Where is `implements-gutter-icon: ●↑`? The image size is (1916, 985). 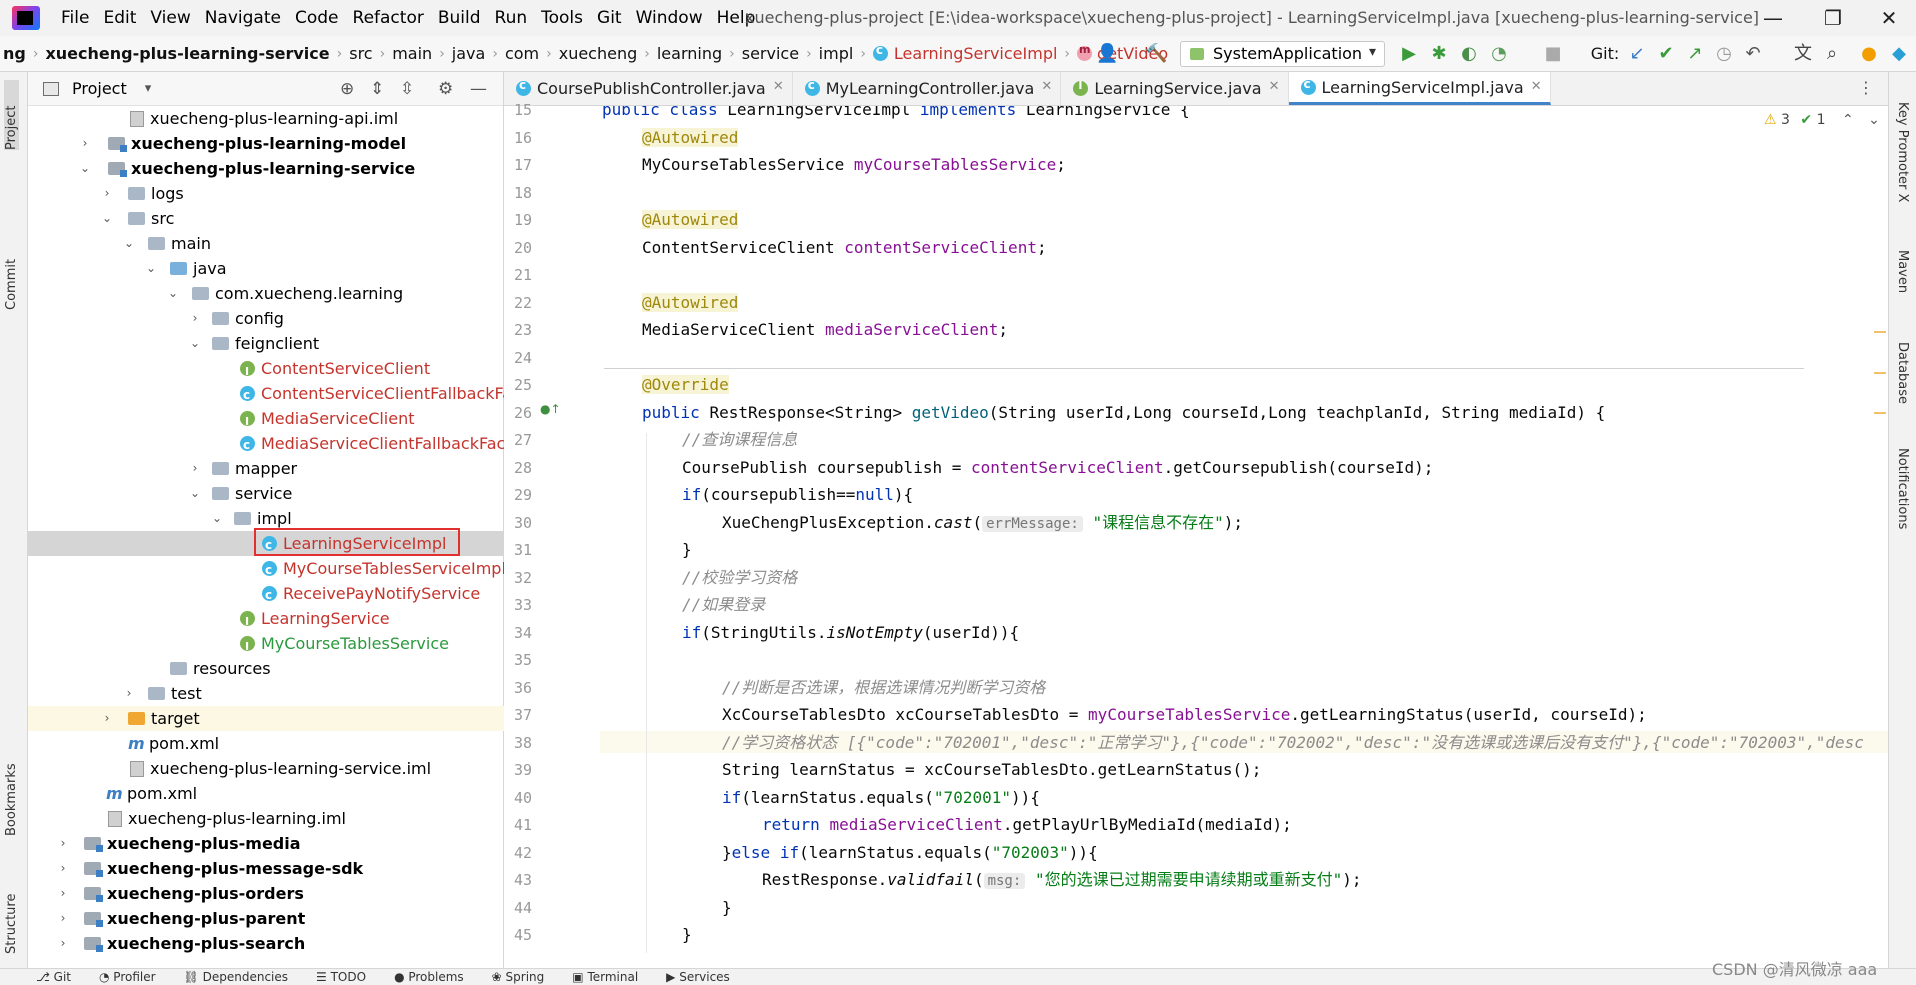
implements-gutter-icon: ●↑ is located at coordinates (550, 409).